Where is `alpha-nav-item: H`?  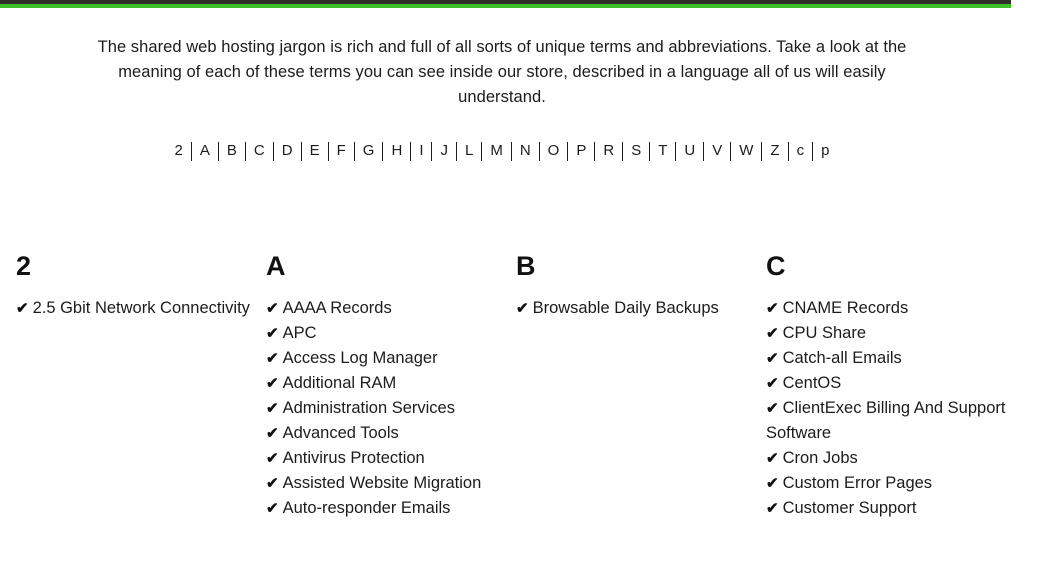 alpha-nav-item: H is located at coordinates (397, 151).